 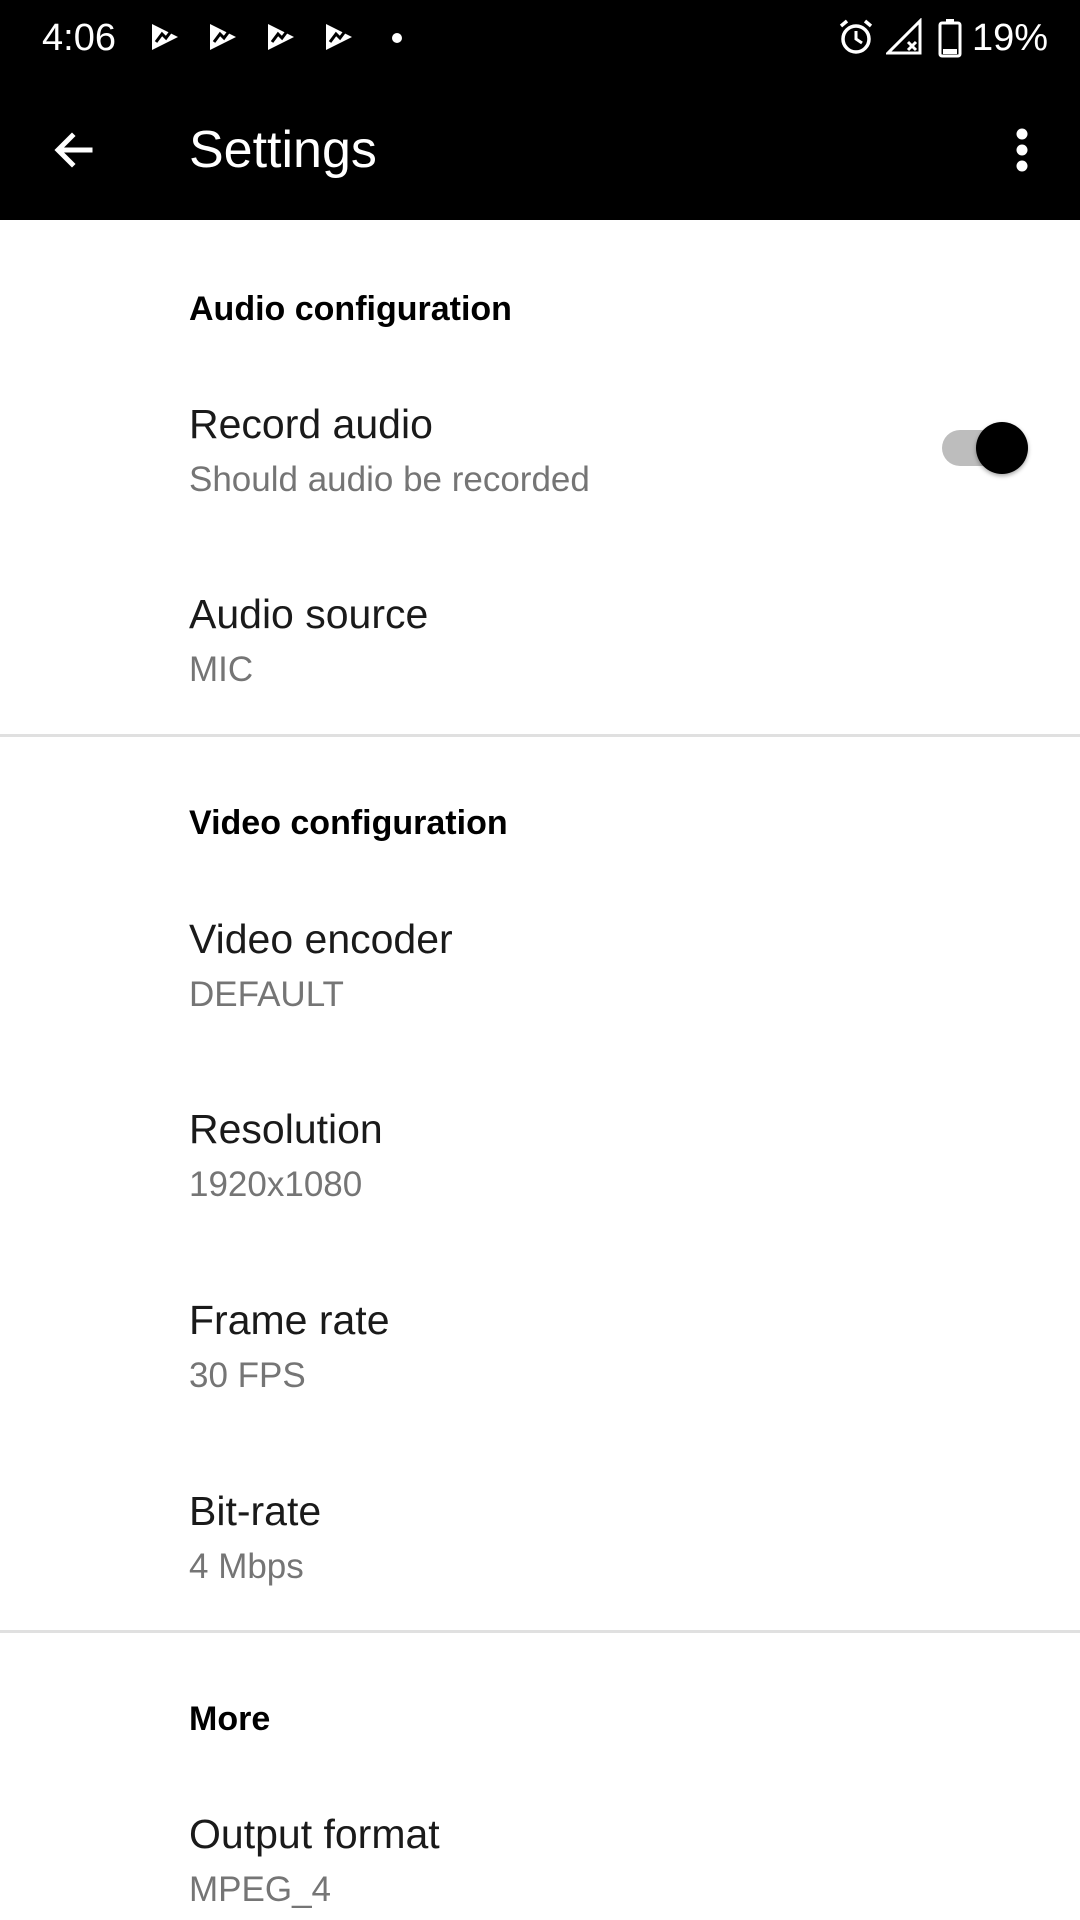 What do you see at coordinates (540, 148) in the screenshot?
I see `app-bar: Settings` at bounding box center [540, 148].